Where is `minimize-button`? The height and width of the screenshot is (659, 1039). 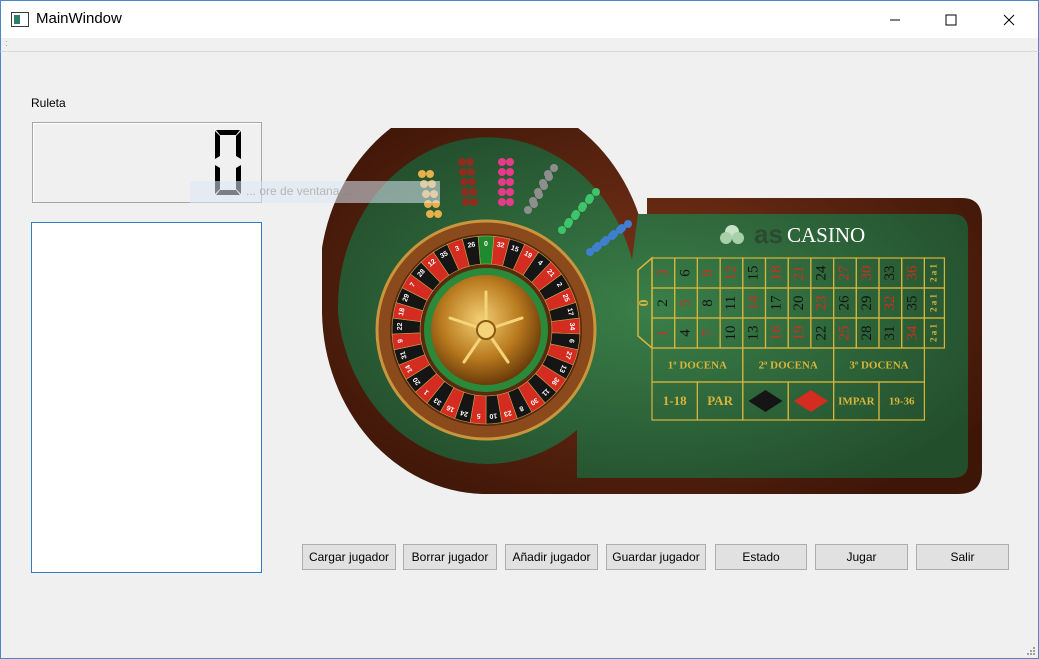 minimize-button is located at coordinates (895, 19).